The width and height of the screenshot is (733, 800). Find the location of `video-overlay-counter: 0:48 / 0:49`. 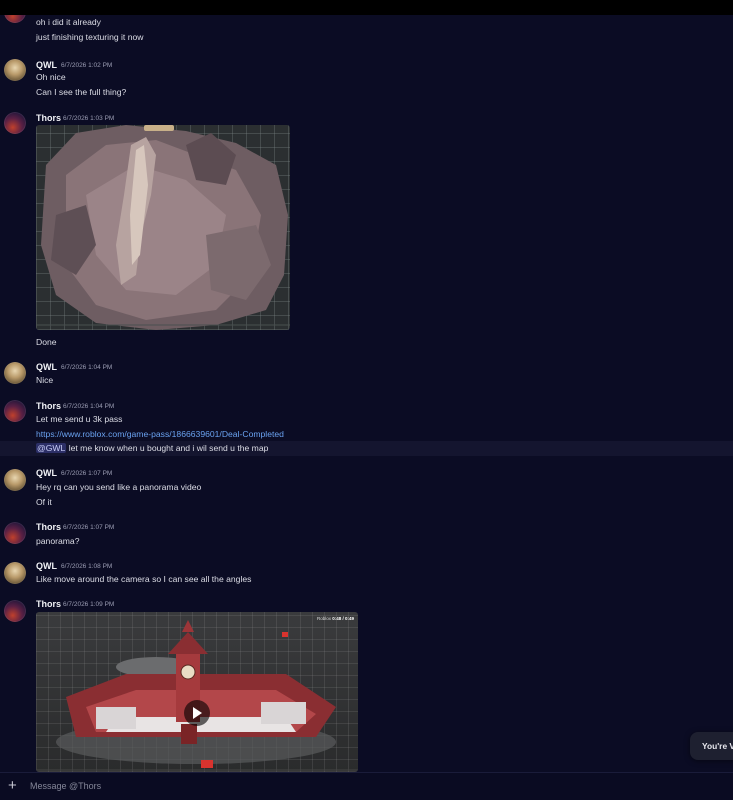

video-overlay-counter: 0:48 / 0:49 is located at coordinates (343, 618).